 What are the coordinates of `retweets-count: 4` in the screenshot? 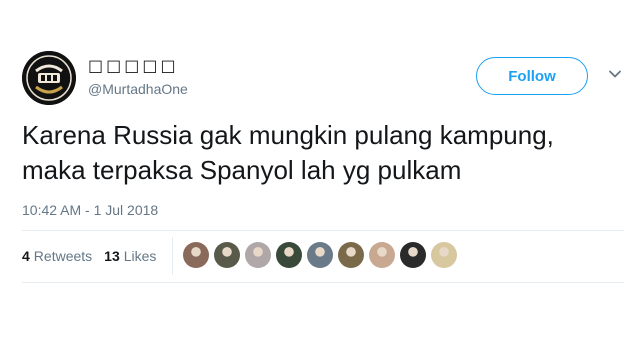 It's located at (26, 256).